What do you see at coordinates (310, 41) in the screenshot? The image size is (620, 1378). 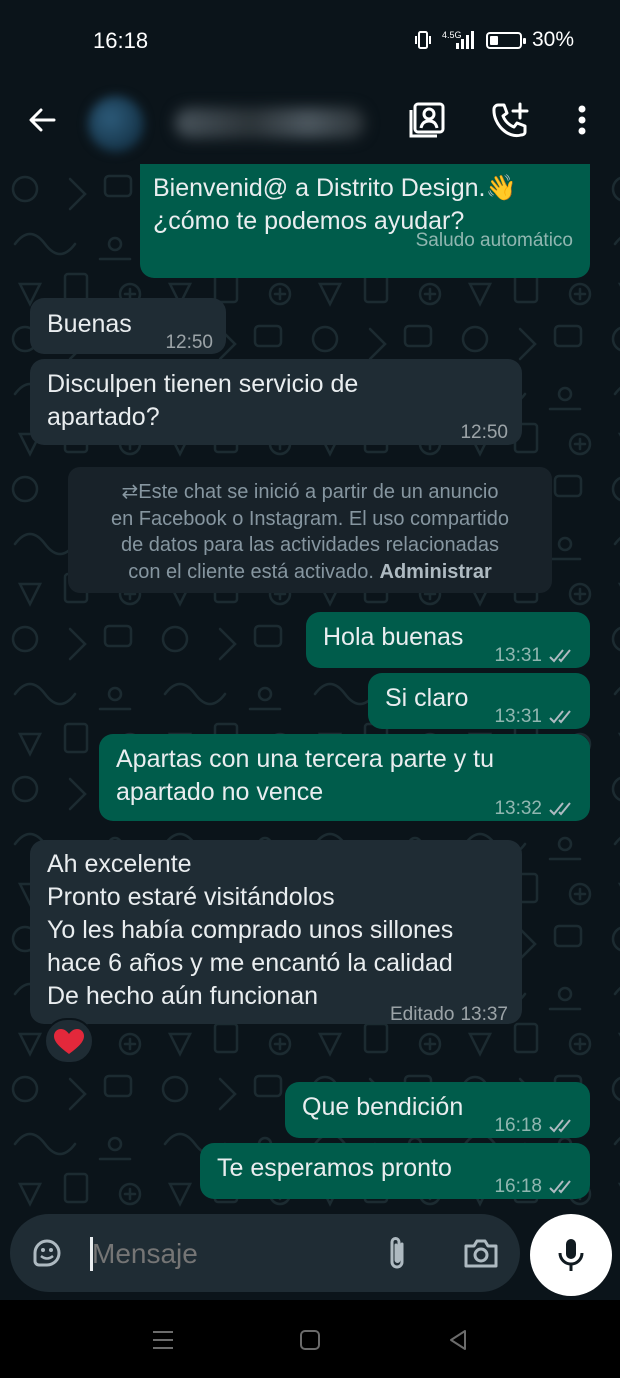 I see `status-bar: 16:18 4.5G 30%` at bounding box center [310, 41].